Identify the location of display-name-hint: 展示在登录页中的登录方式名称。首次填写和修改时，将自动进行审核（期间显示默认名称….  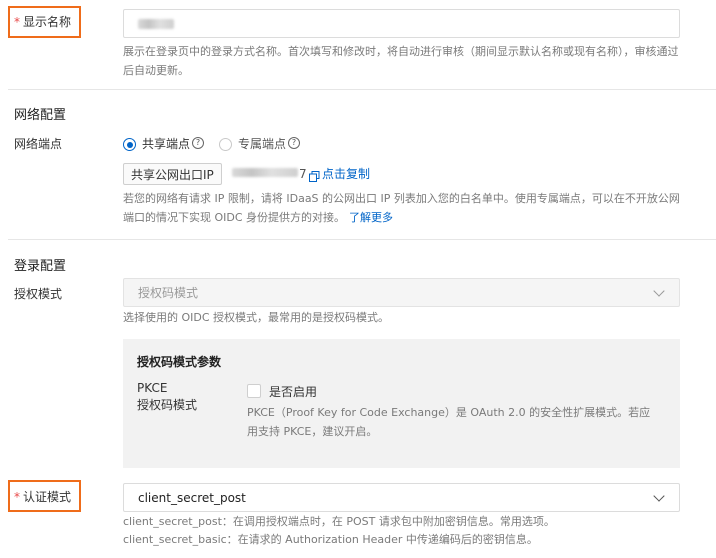
(401, 61).